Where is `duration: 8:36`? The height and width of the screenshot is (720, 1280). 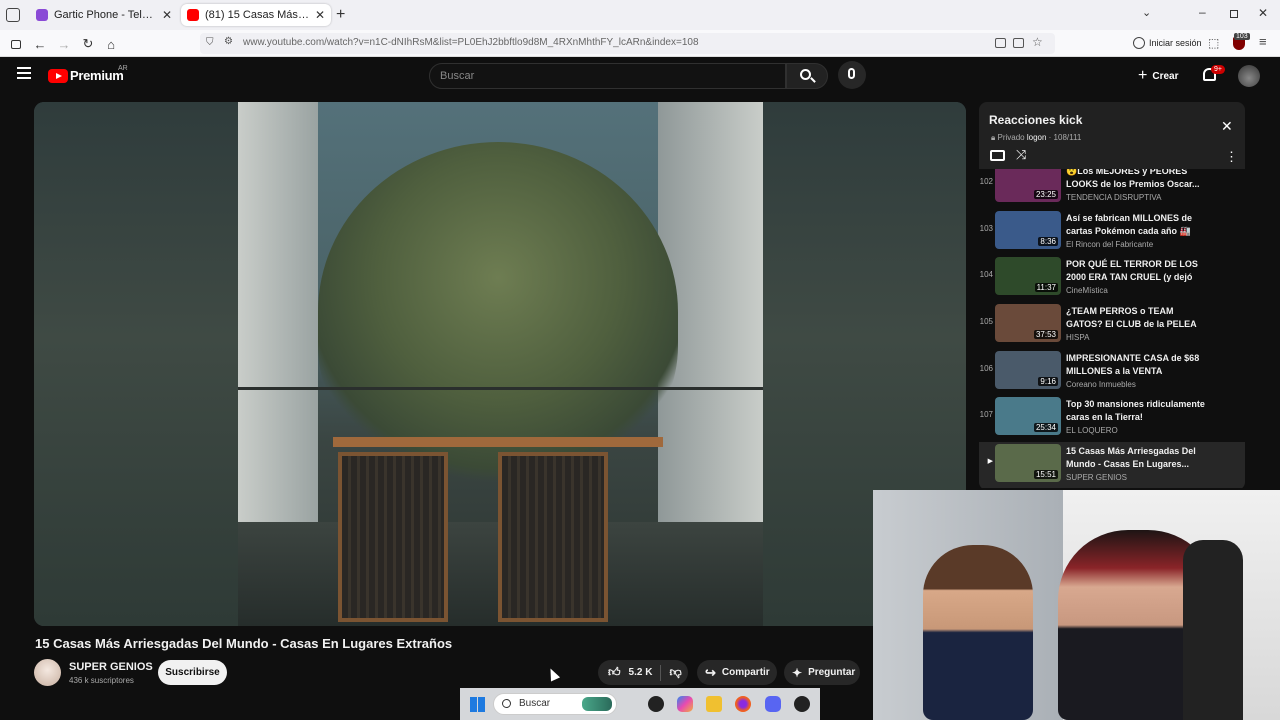
duration: 8:36 is located at coordinates (1048, 241).